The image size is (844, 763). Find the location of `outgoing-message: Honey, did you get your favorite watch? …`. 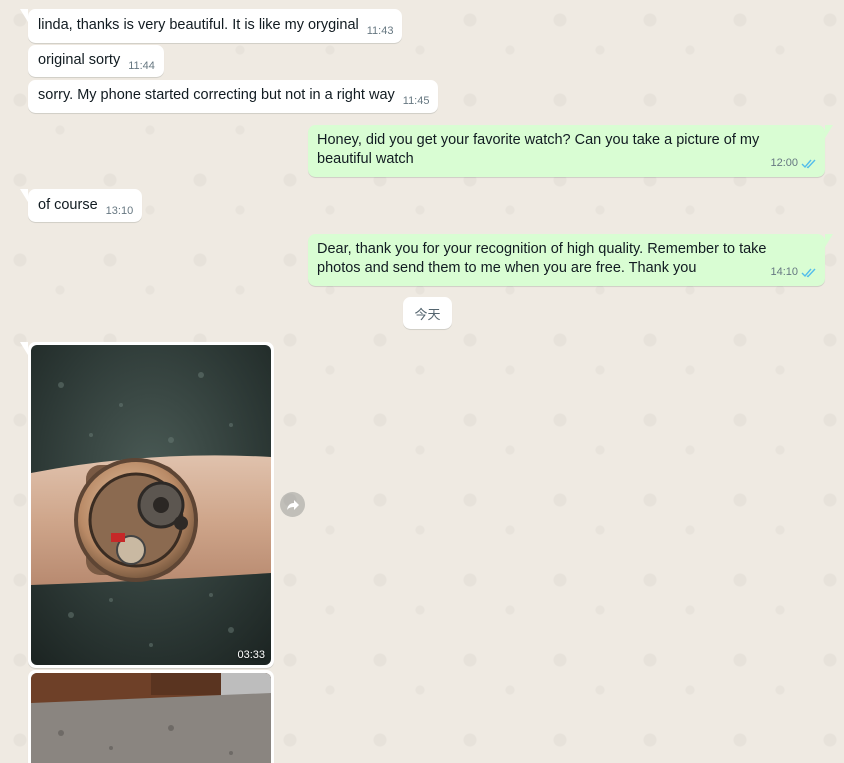

outgoing-message: Honey, did you get your favorite watch? … is located at coordinates (570, 151).